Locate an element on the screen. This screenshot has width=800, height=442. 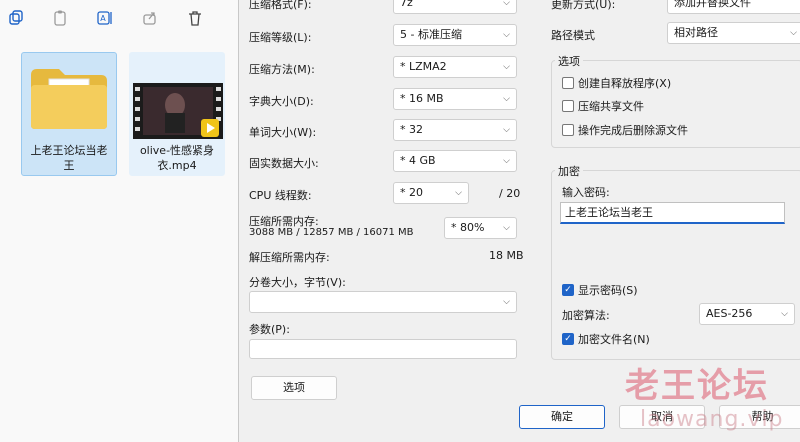
explorer-toolbar: A is located at coordinates (120, 18).